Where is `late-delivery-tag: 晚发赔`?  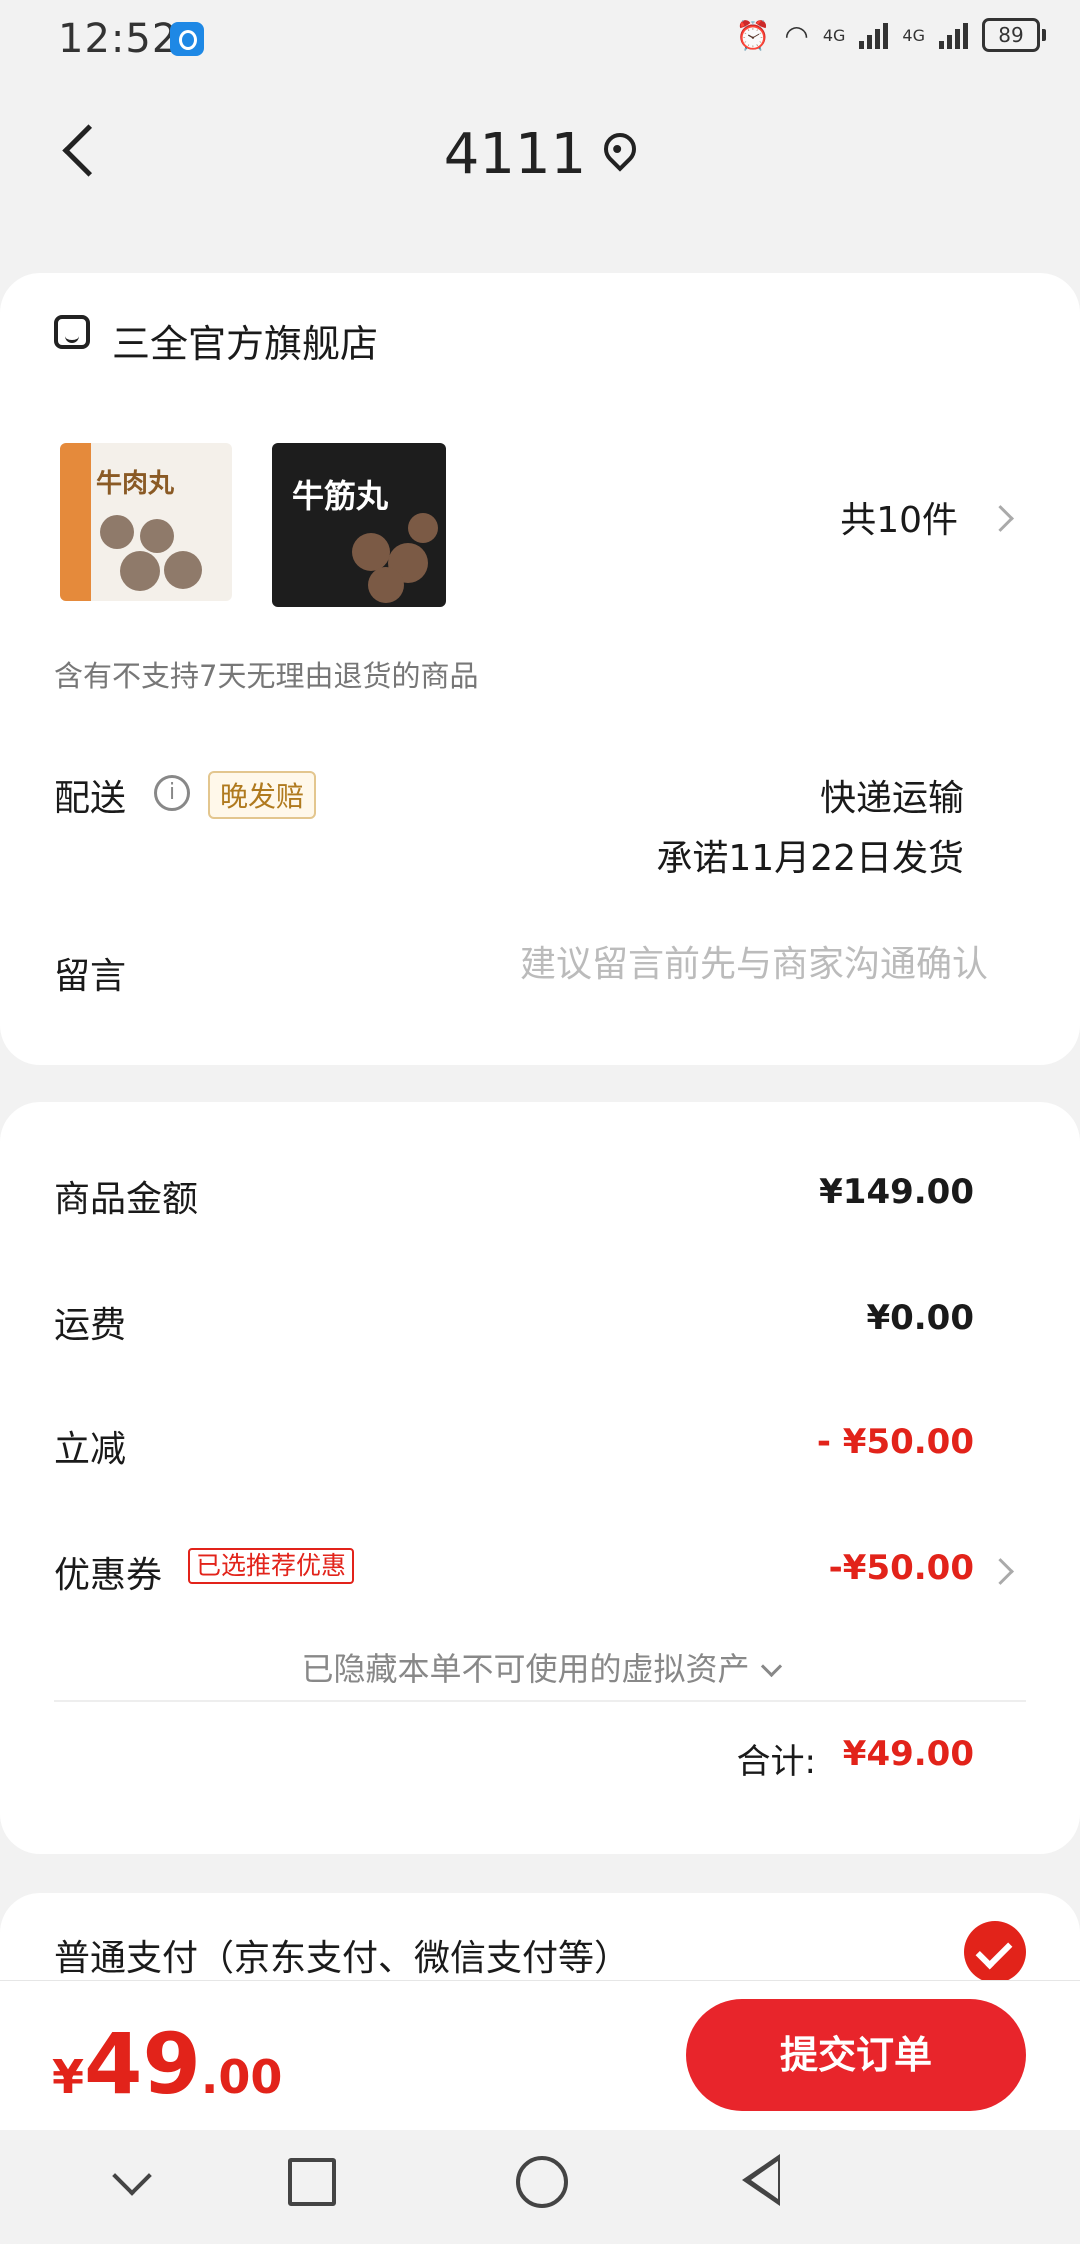
late-delivery-tag: 晚发赔 is located at coordinates (262, 795).